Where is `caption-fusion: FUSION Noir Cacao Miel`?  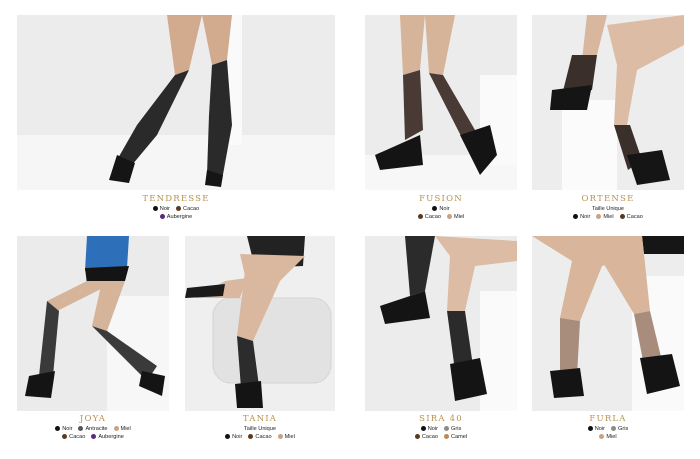
caption-fusion: FUSION Noir Cacao Miel is located at coordinates (441, 207).